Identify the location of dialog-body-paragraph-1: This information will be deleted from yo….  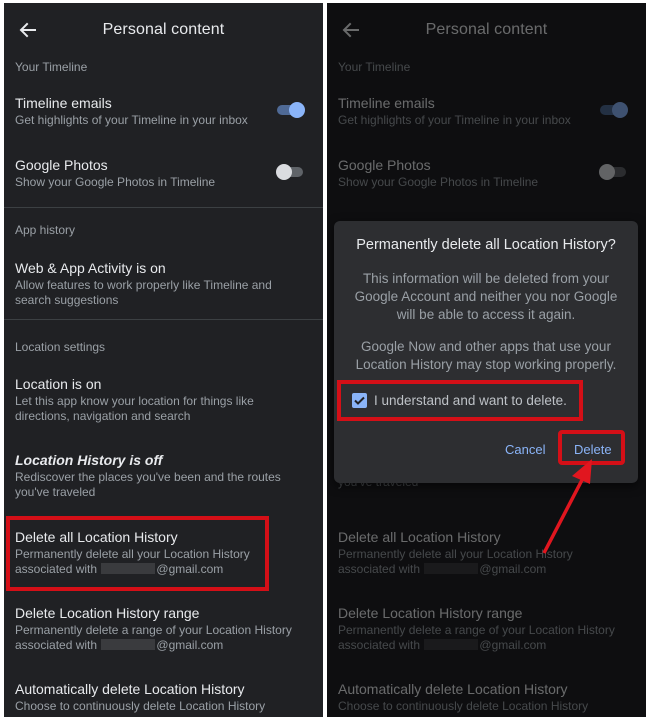
(486, 297).